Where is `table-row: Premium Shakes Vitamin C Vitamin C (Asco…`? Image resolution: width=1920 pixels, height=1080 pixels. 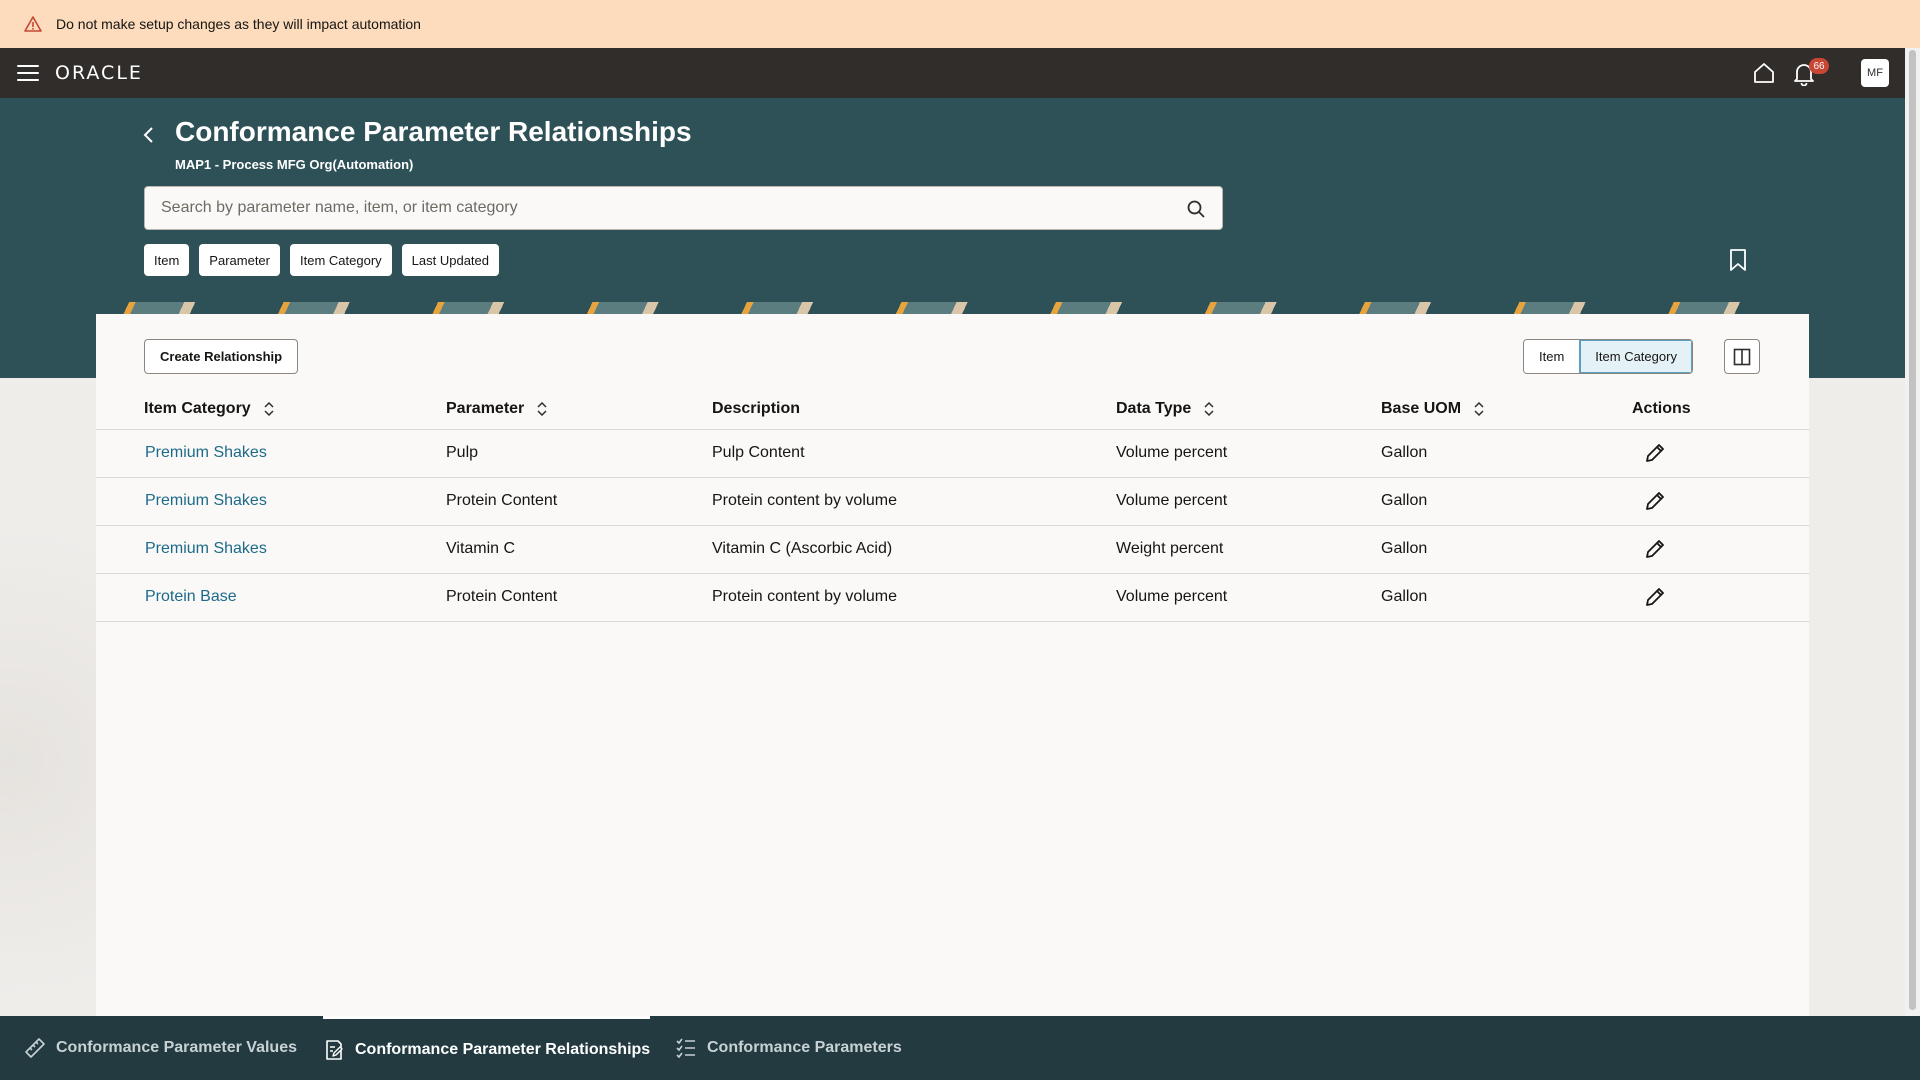
table-row: Premium Shakes Vitamin C Vitamin C (Asco… is located at coordinates (952, 550).